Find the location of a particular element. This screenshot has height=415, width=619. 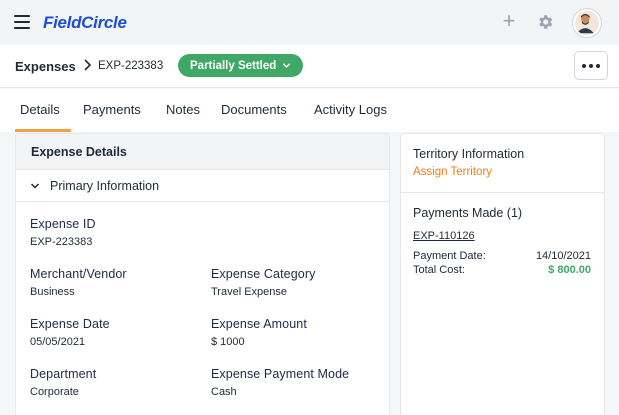

field-expense-id: Expense ID EXP-223383 is located at coordinates (63, 232).